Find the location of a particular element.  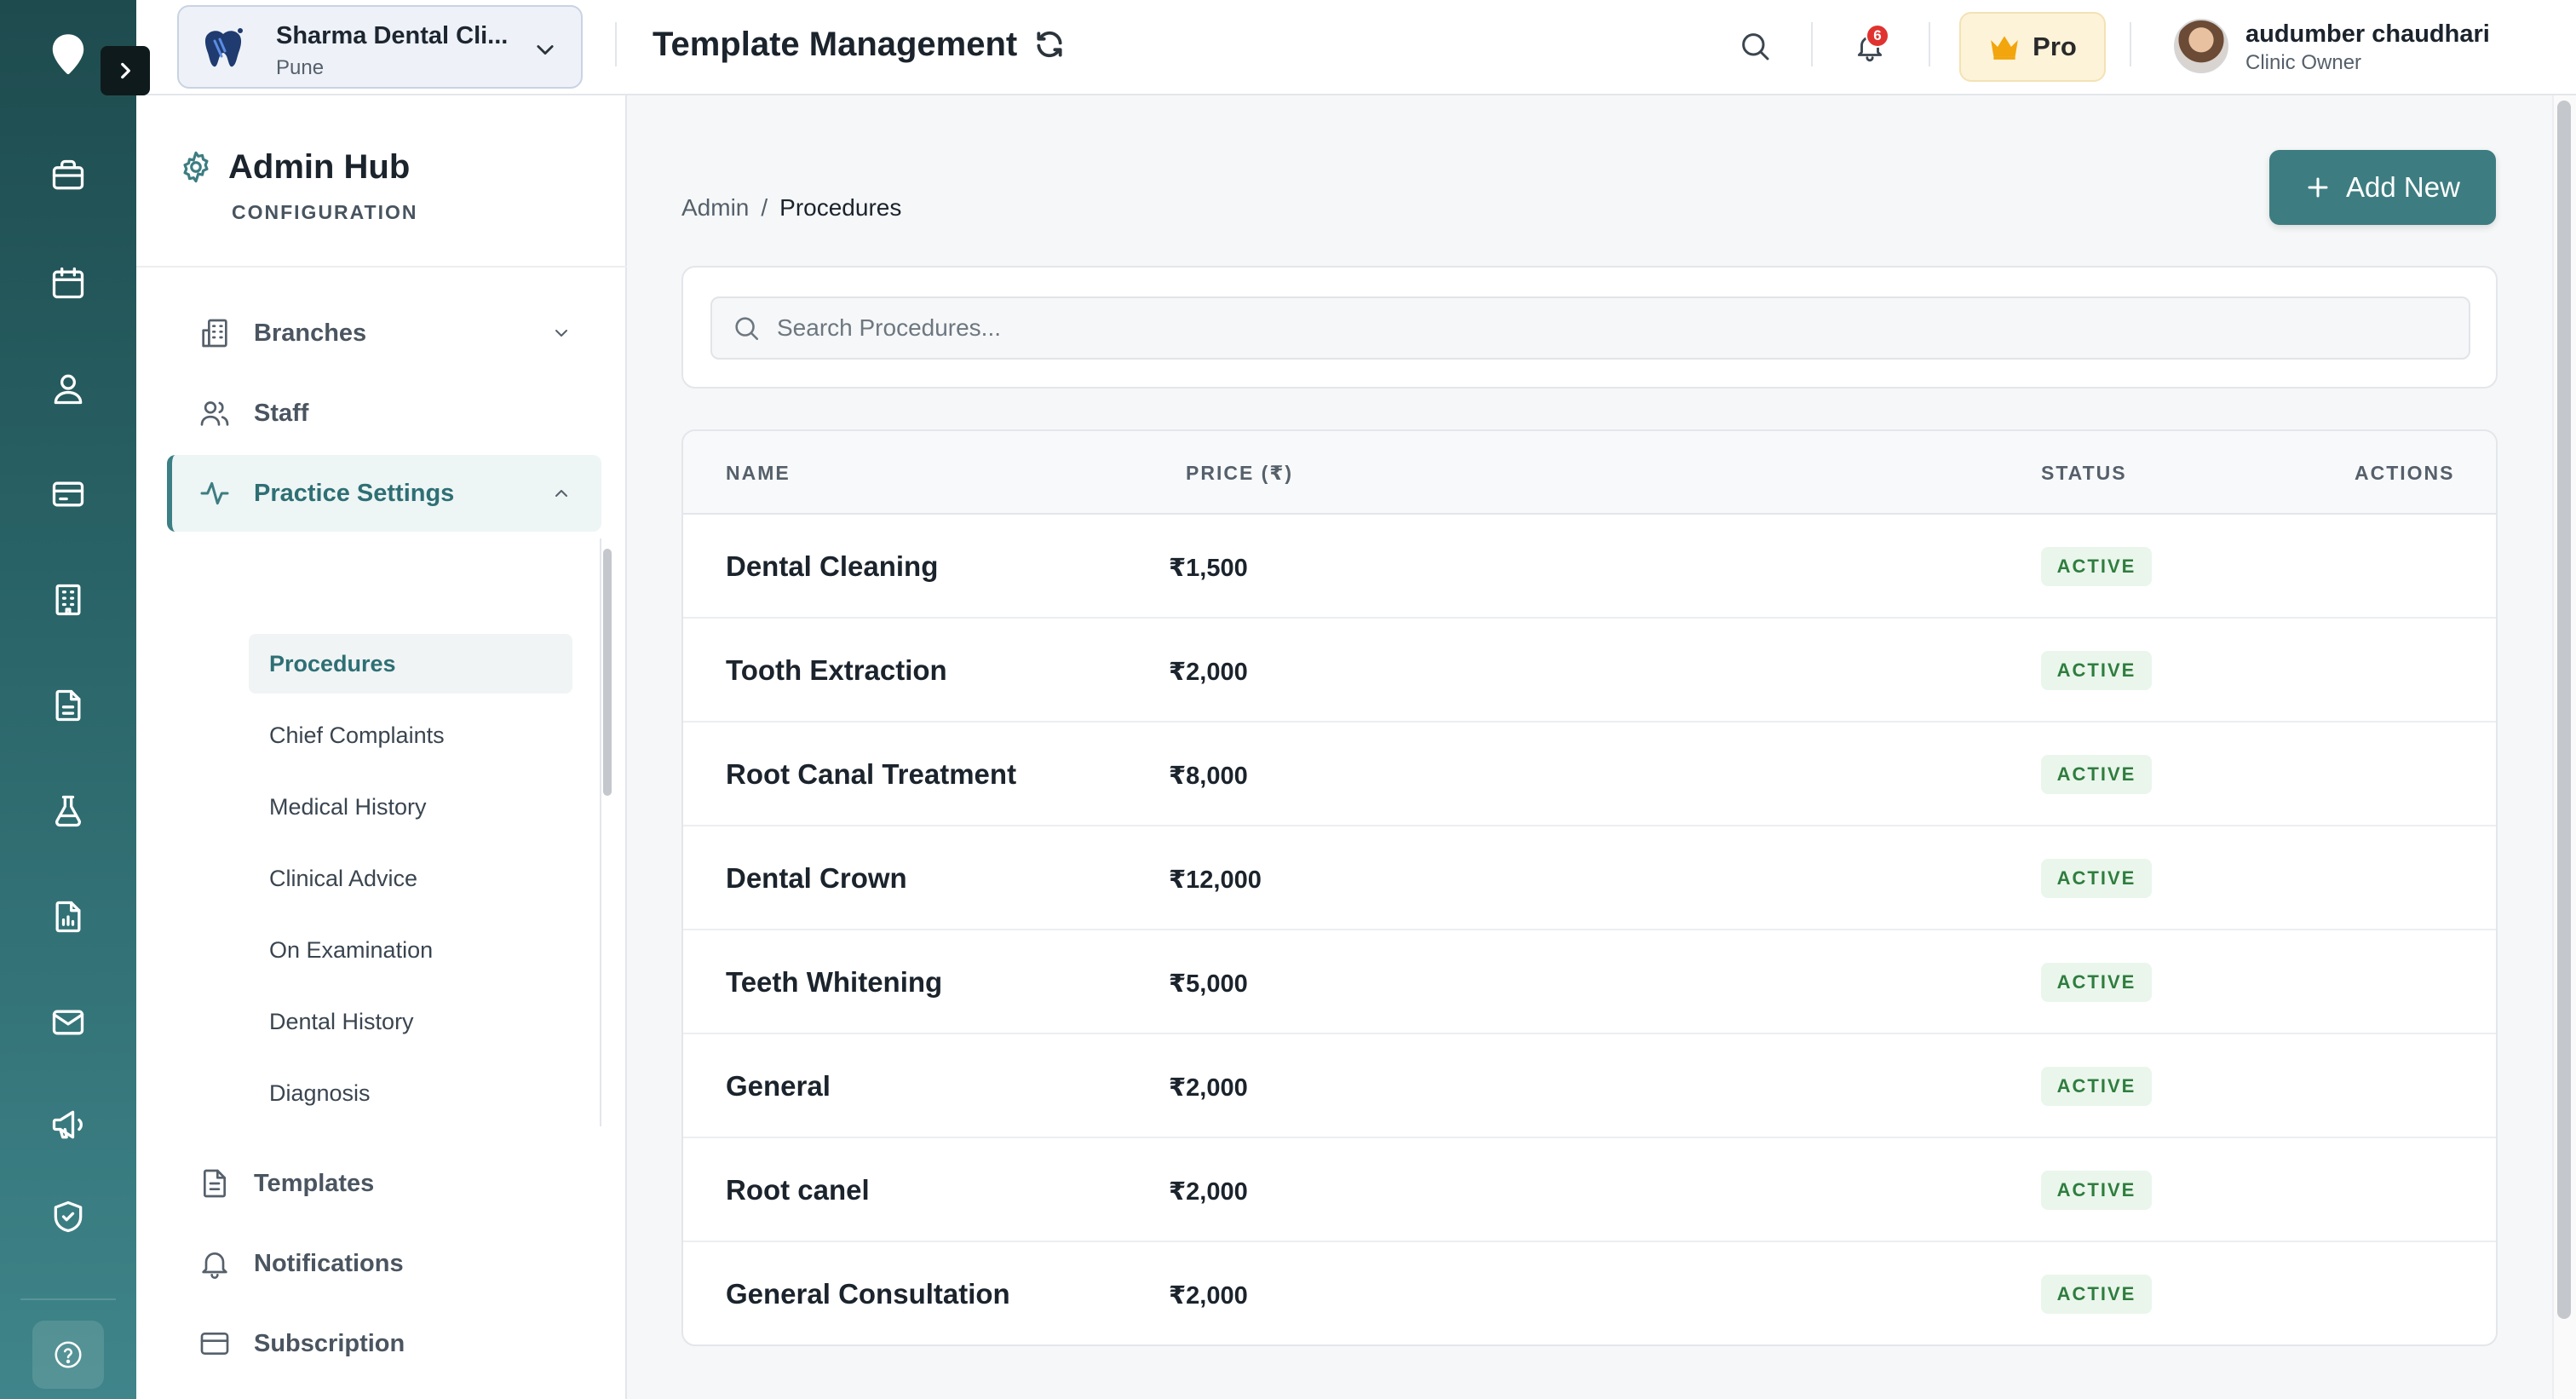

breadcrumb-current: Procedures is located at coordinates (841, 207).